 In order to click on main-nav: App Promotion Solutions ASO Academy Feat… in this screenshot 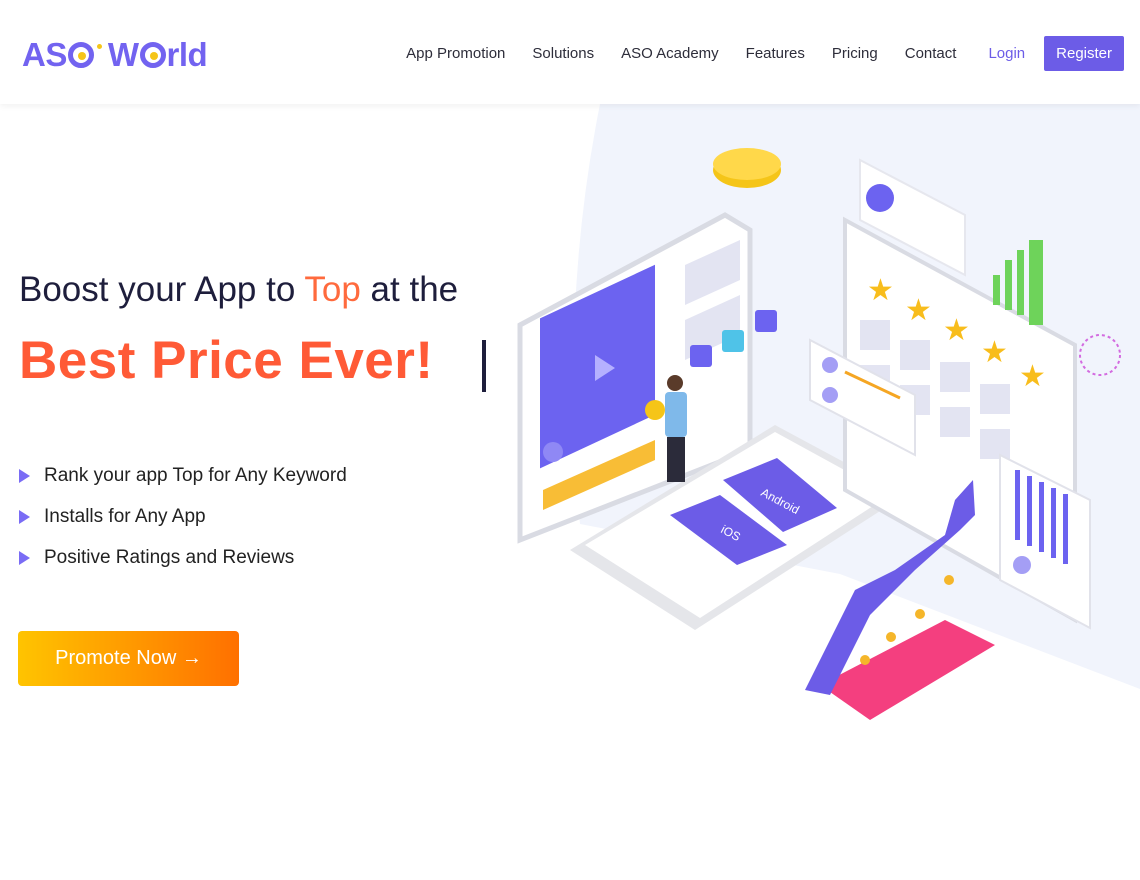, I will do `click(751, 53)`.